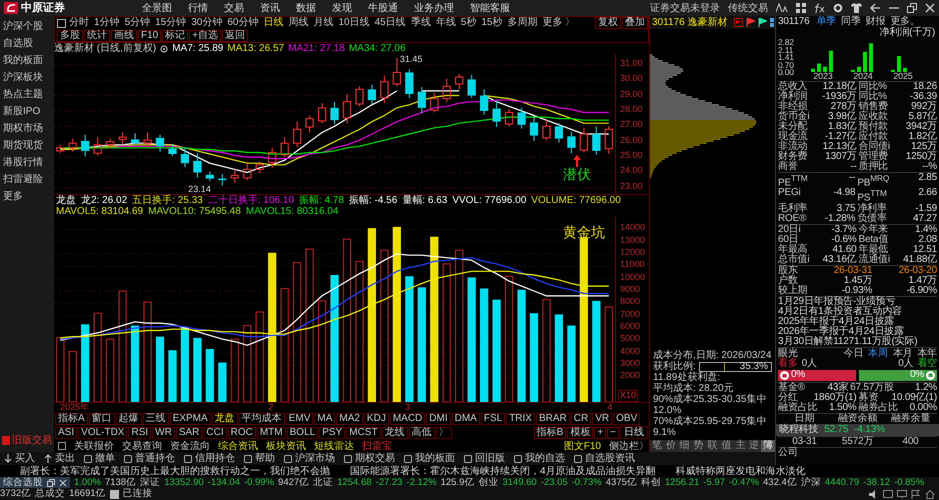 The image size is (939, 500). What do you see at coordinates (713, 446) in the screenshot?
I see `detail-tab: 联` at bounding box center [713, 446].